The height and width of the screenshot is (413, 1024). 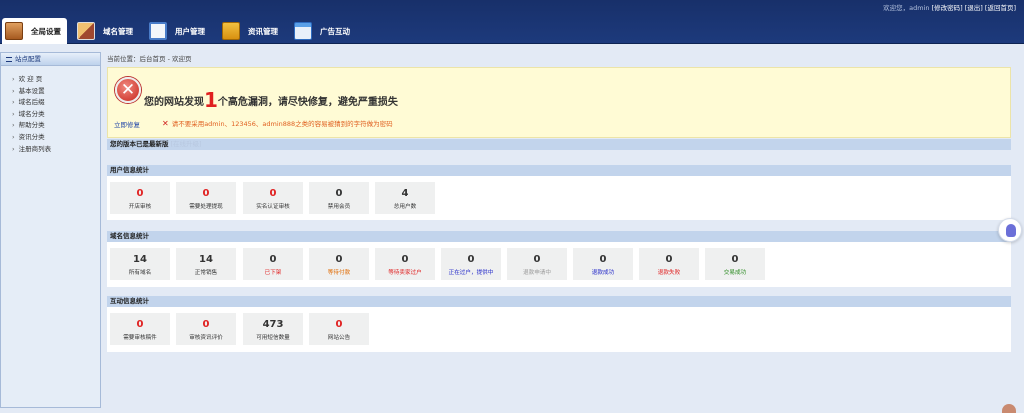 What do you see at coordinates (559, 301) in the screenshot?
I see `interact-stats-title: 互动信息统计` at bounding box center [559, 301].